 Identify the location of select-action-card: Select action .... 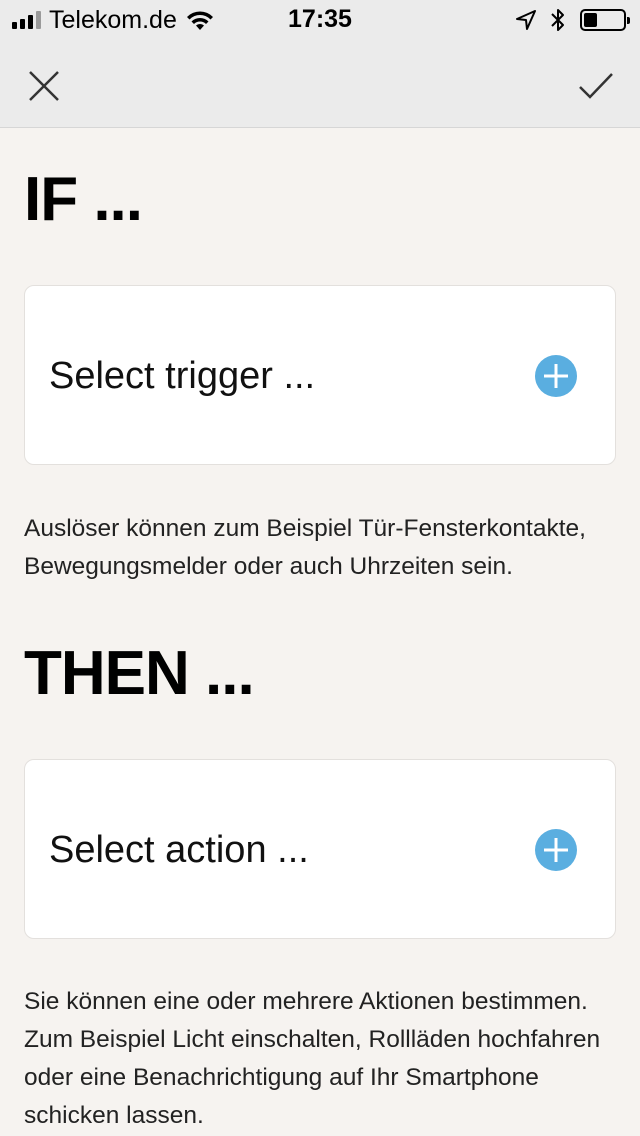
(320, 849).